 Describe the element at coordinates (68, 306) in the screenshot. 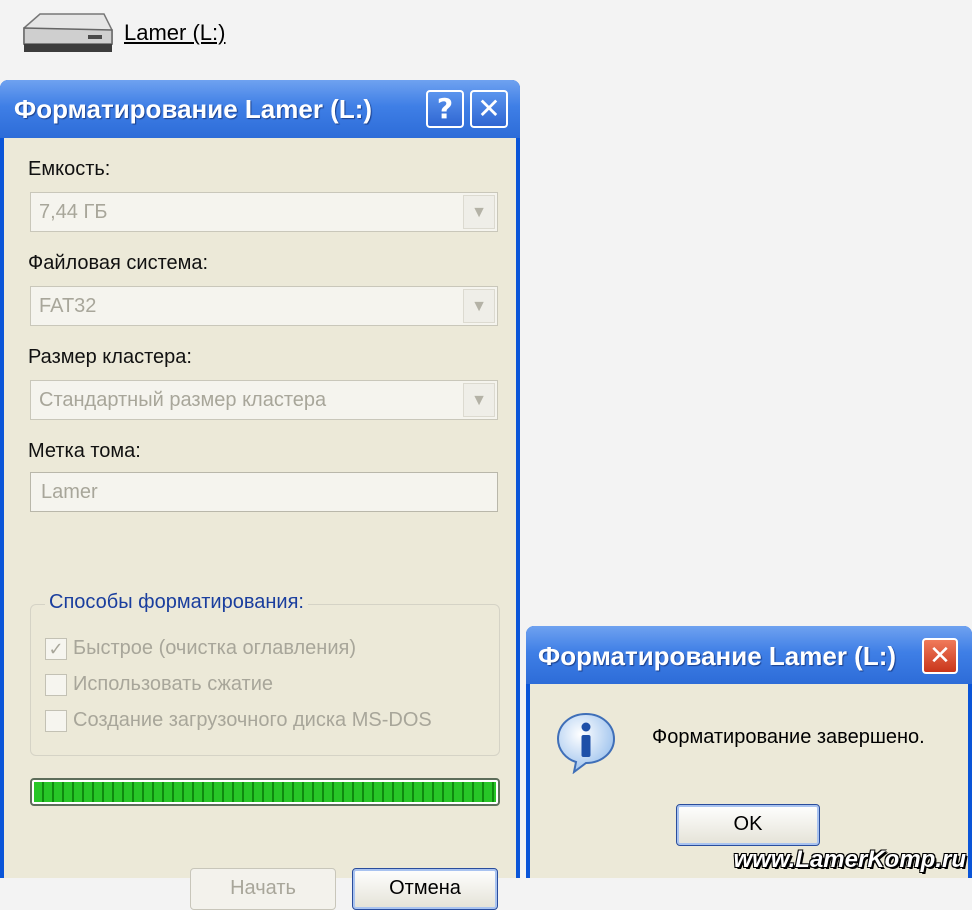

I see `file-system-value: FAT32` at that location.